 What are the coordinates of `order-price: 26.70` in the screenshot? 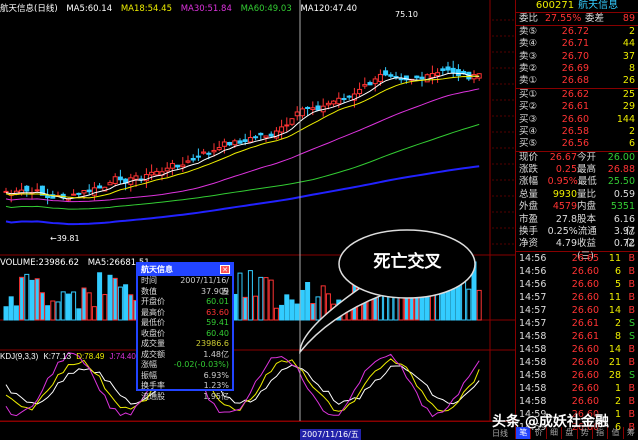 It's located at (575, 56).